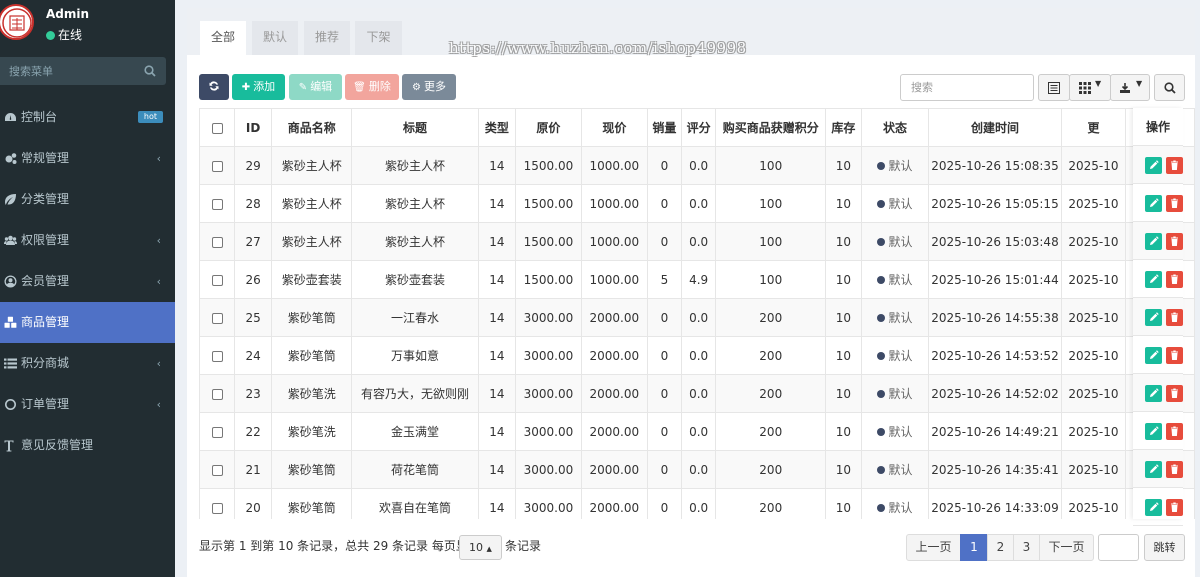 This screenshot has width=1200, height=577. What do you see at coordinates (87, 158) in the screenshot?
I see `sidebar-item-general: 常规管理 ‹` at bounding box center [87, 158].